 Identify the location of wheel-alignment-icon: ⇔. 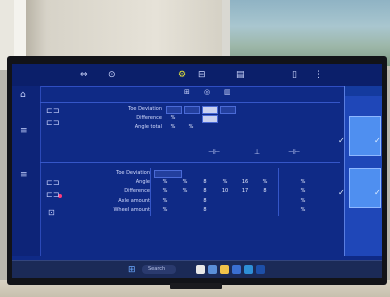
(84, 75).